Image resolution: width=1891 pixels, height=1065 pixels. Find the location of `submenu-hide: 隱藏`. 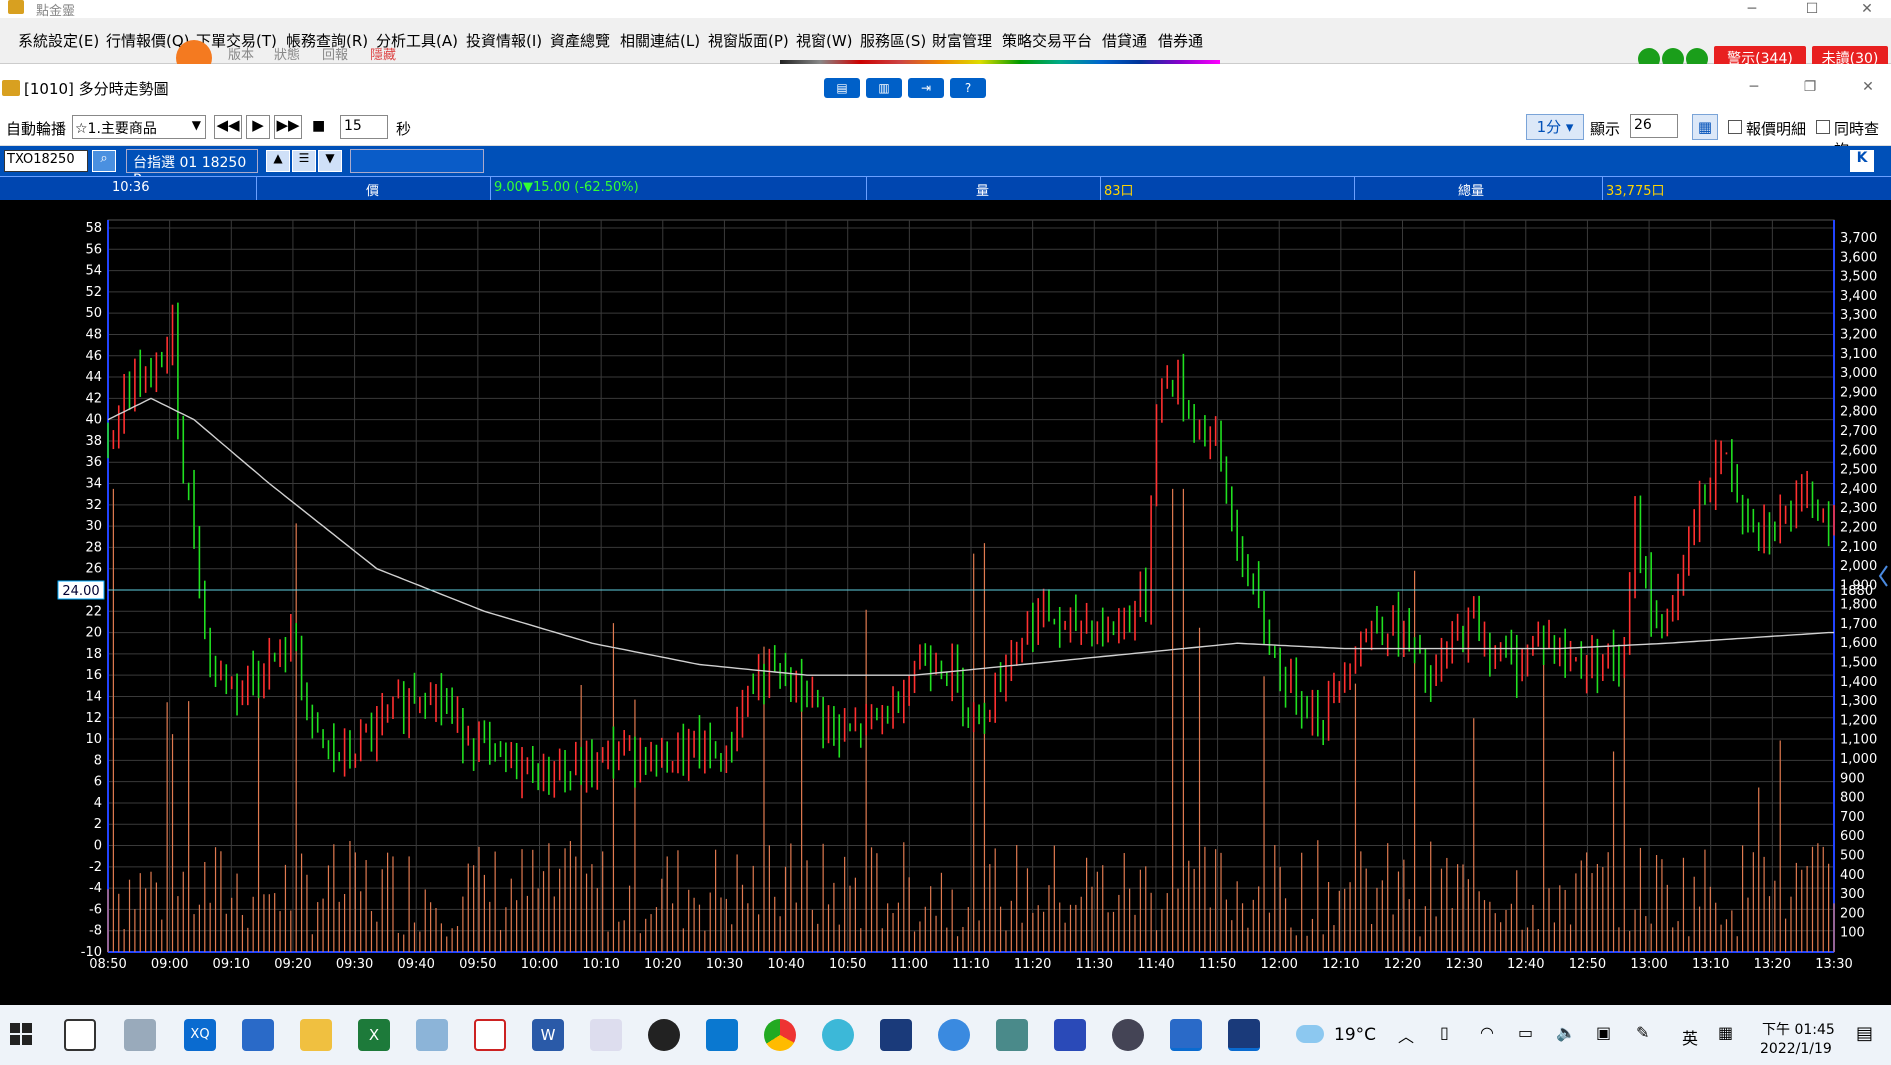

submenu-hide: 隱藏 is located at coordinates (383, 53).